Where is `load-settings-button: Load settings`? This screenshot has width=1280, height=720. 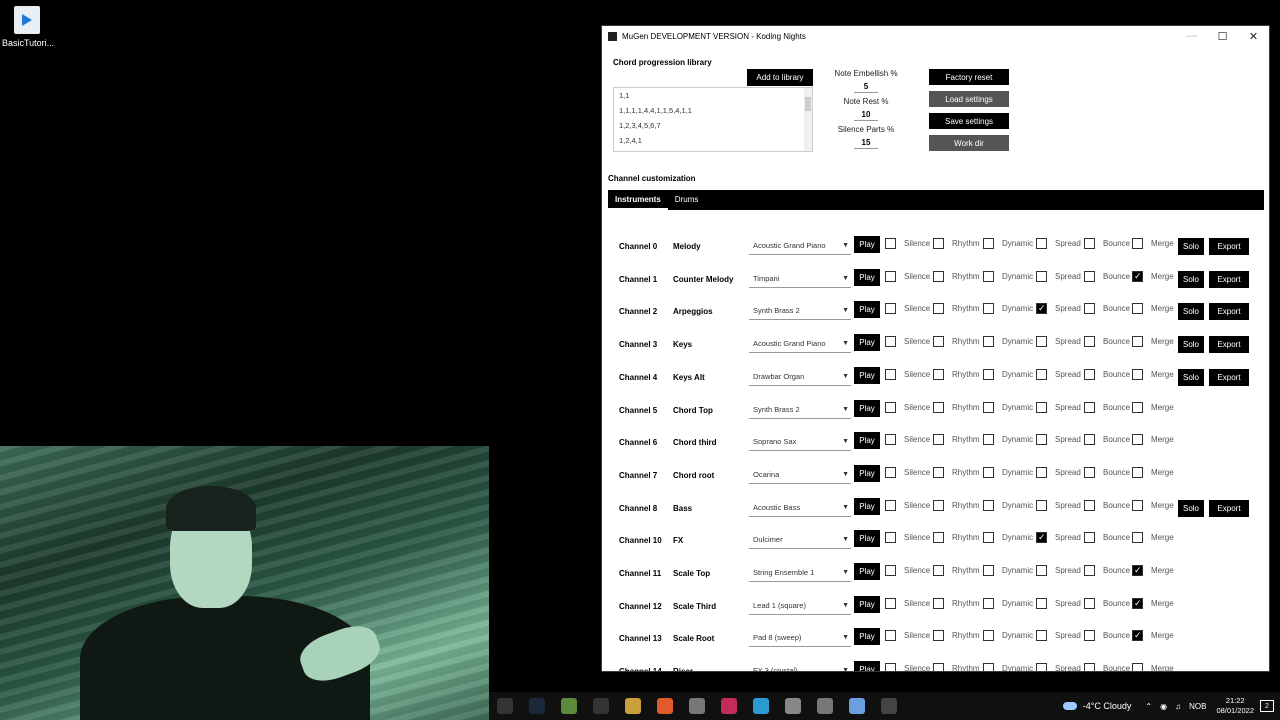
load-settings-button: Load settings is located at coordinates (969, 99).